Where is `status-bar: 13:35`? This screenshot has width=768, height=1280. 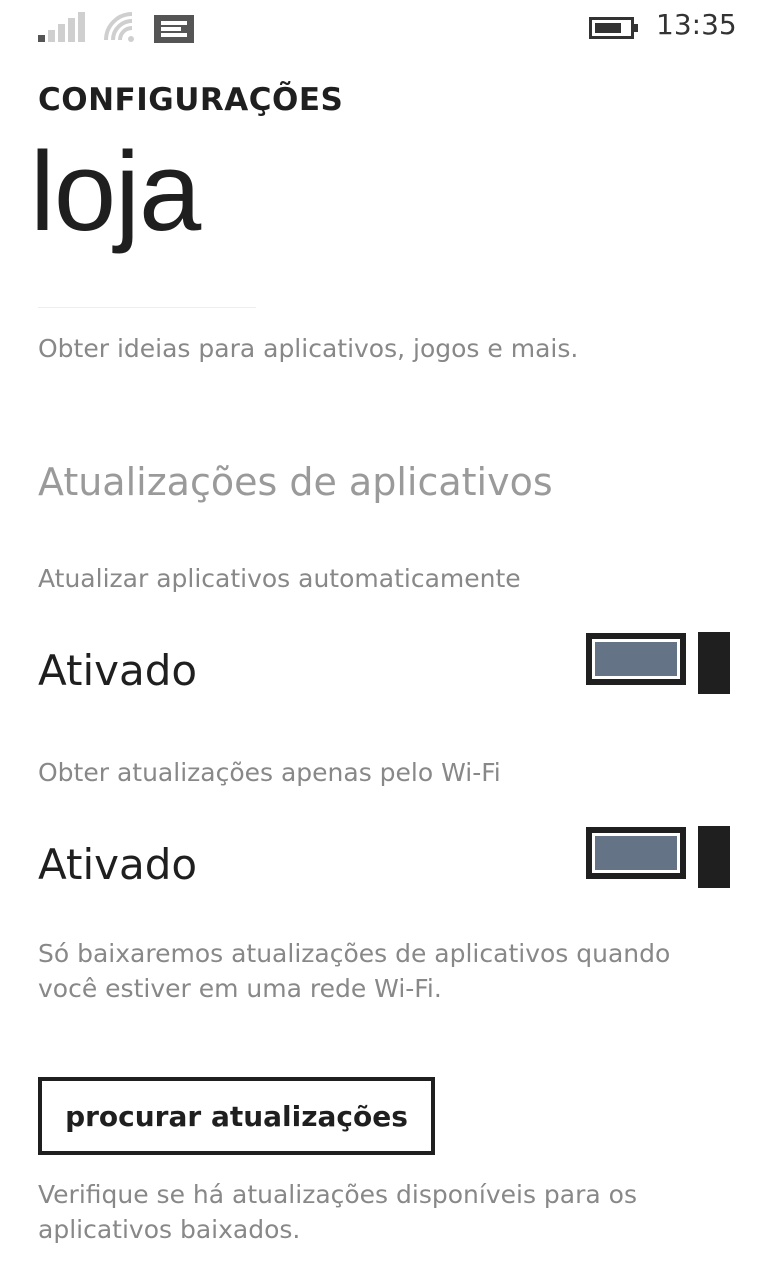 status-bar: 13:35 is located at coordinates (384, 28).